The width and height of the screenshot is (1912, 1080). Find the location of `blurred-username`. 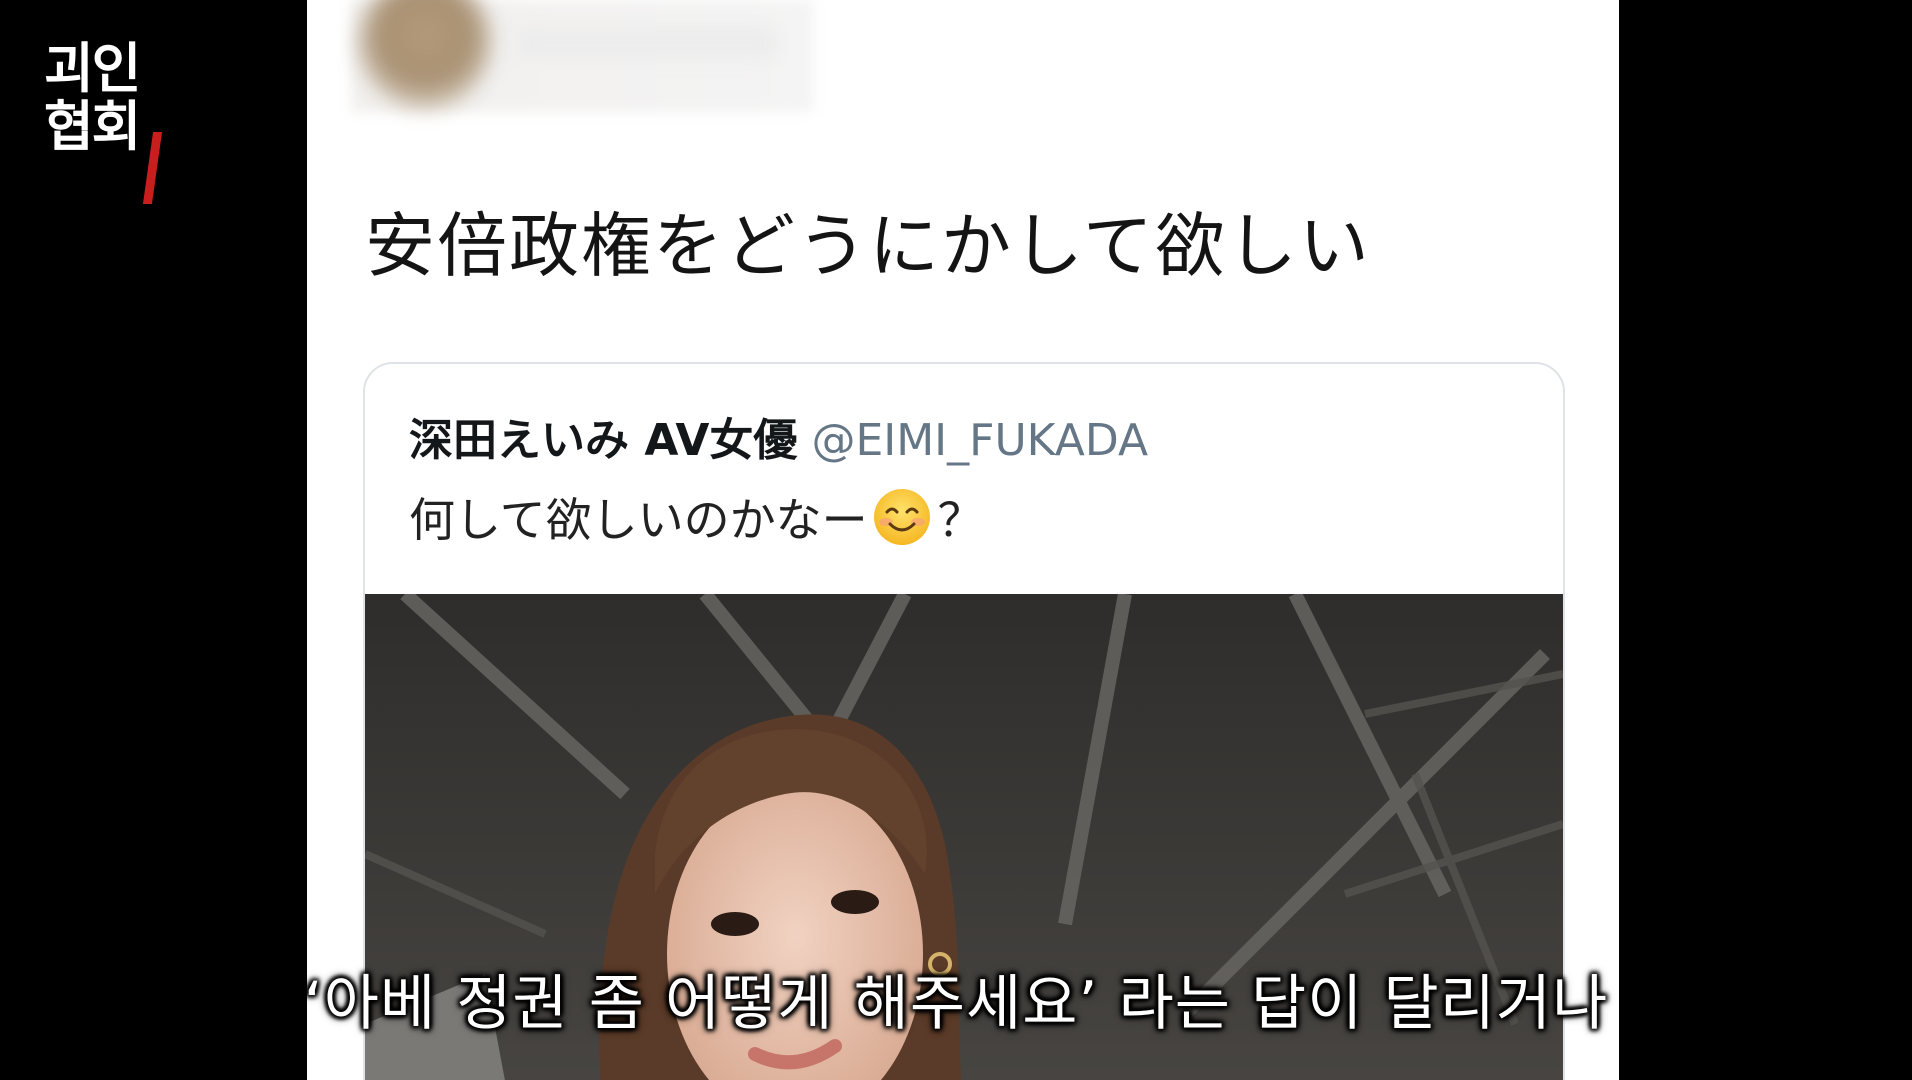

blurred-username is located at coordinates (647, 43).